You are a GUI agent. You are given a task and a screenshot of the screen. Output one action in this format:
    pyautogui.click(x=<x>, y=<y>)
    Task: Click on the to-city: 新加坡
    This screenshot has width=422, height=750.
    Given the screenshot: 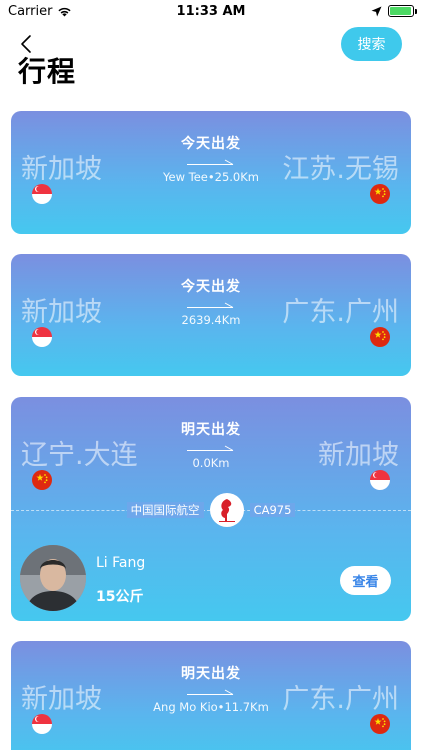 What is the action you would take?
    pyautogui.click(x=358, y=455)
    